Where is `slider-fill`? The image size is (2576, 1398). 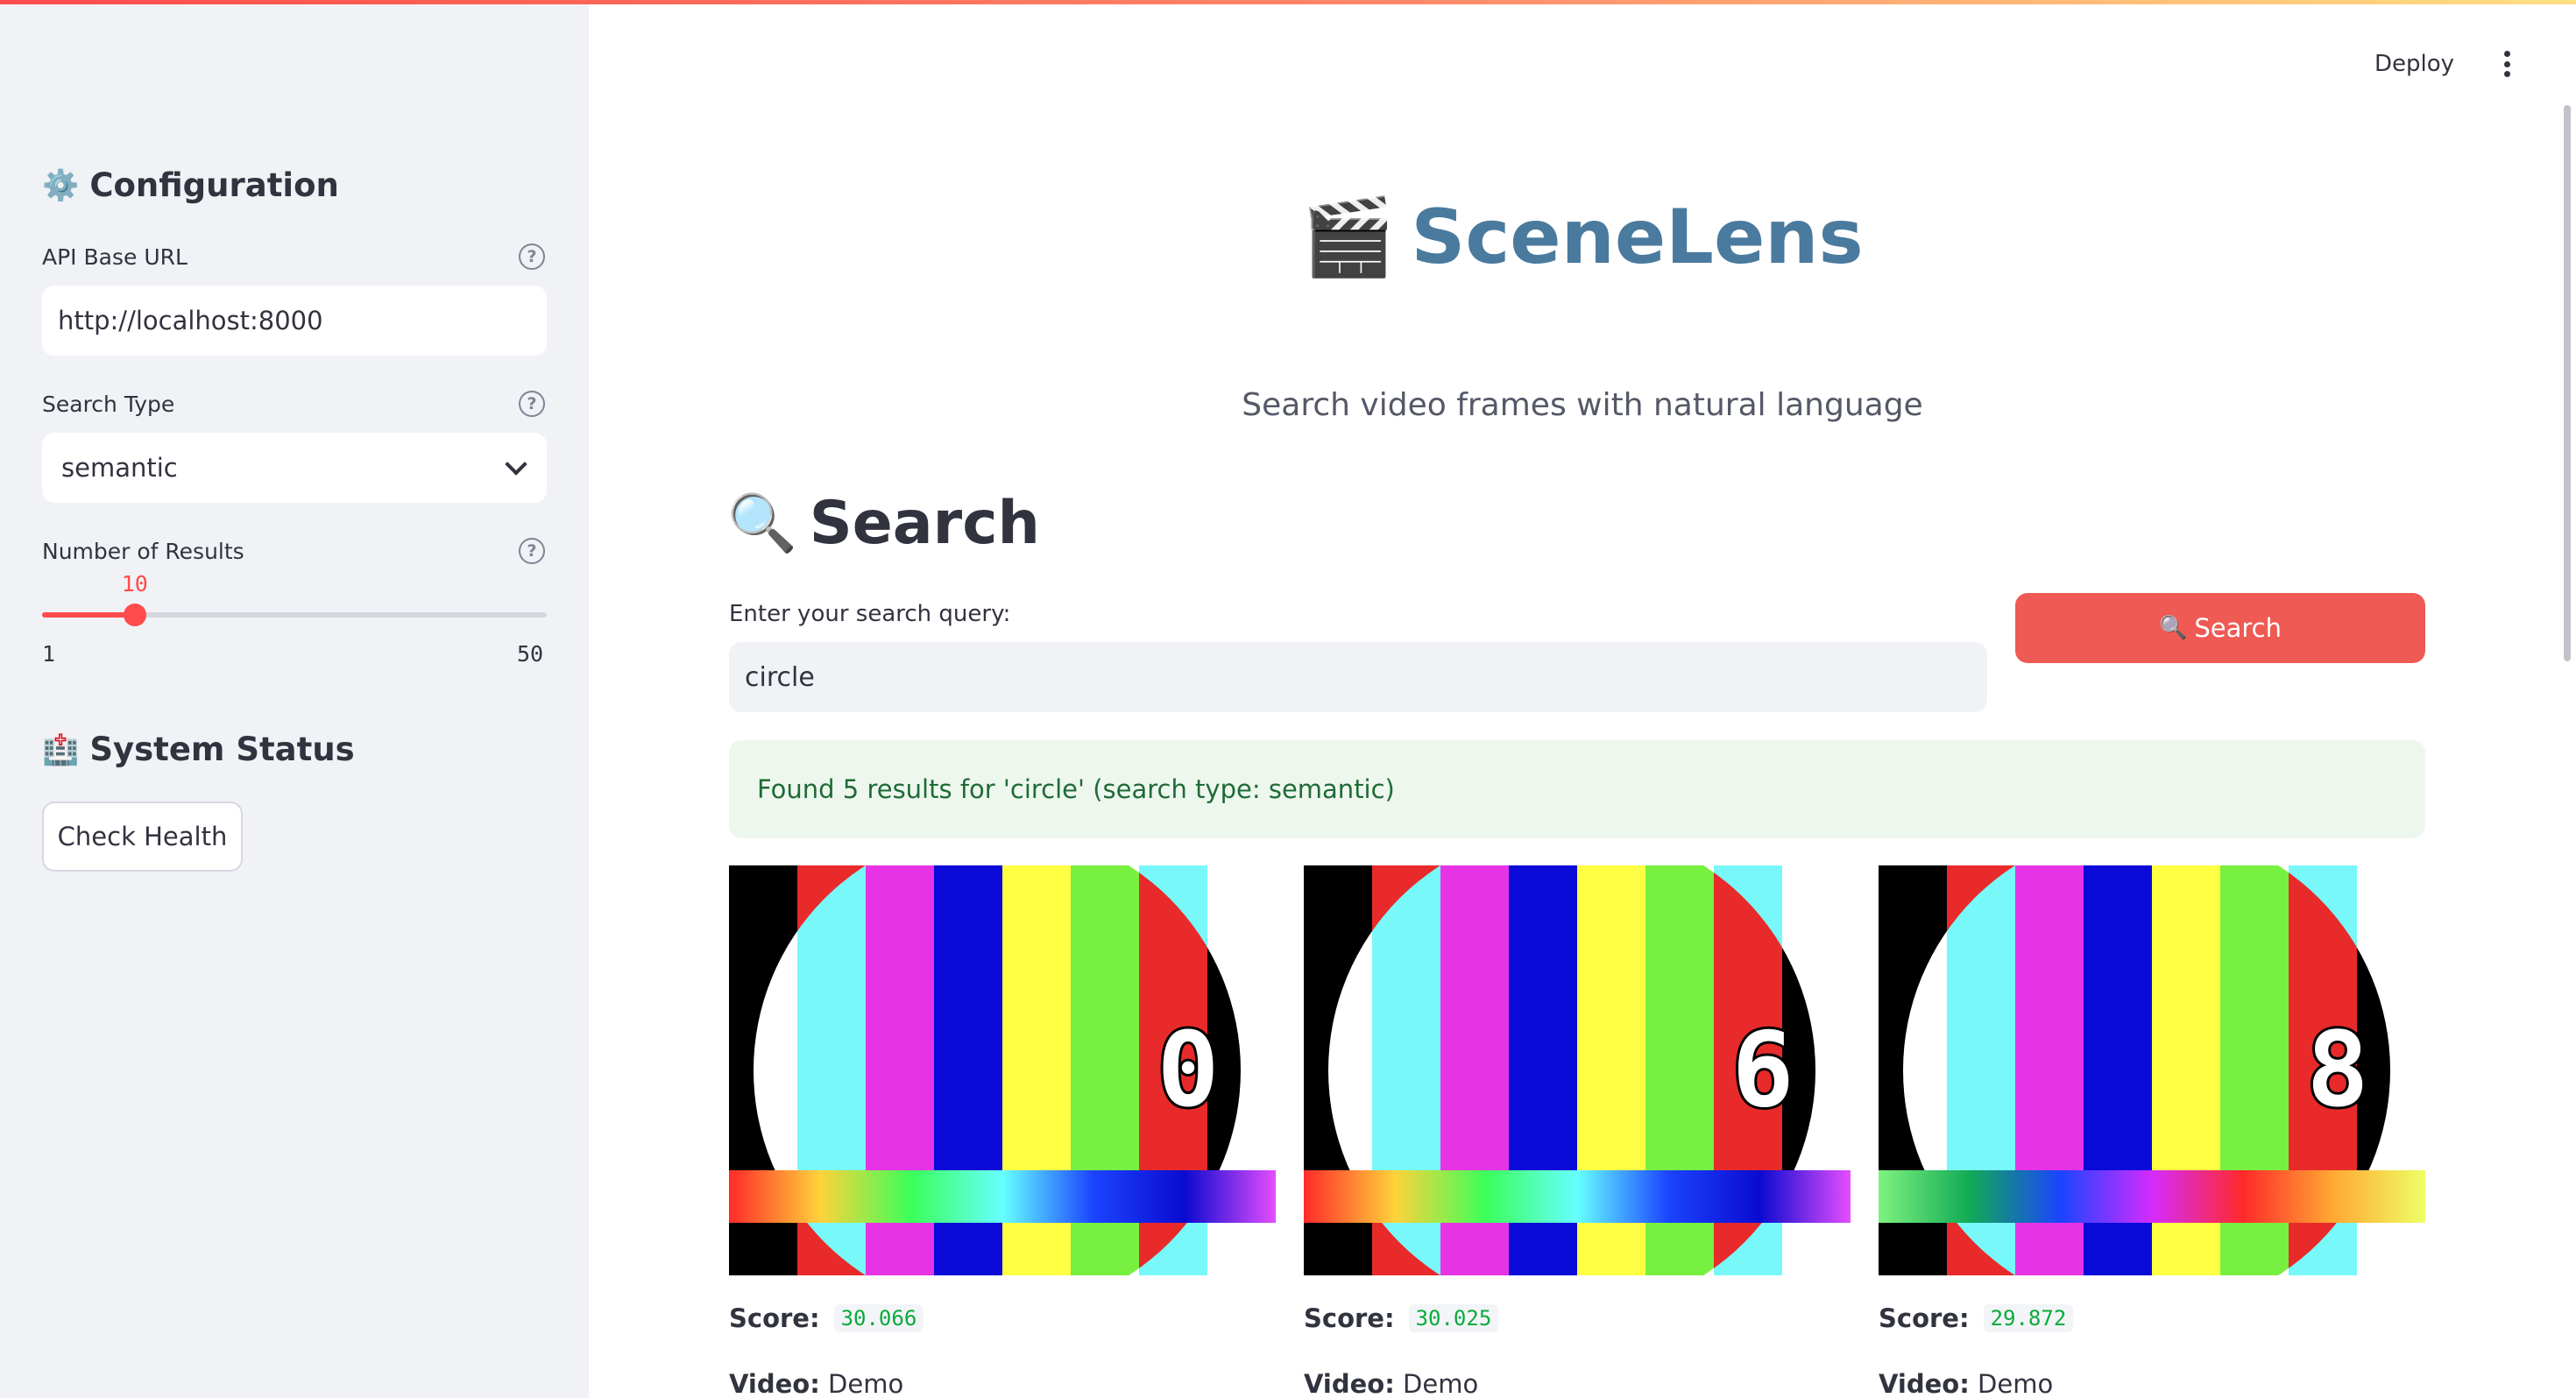 slider-fill is located at coordinates (88, 615).